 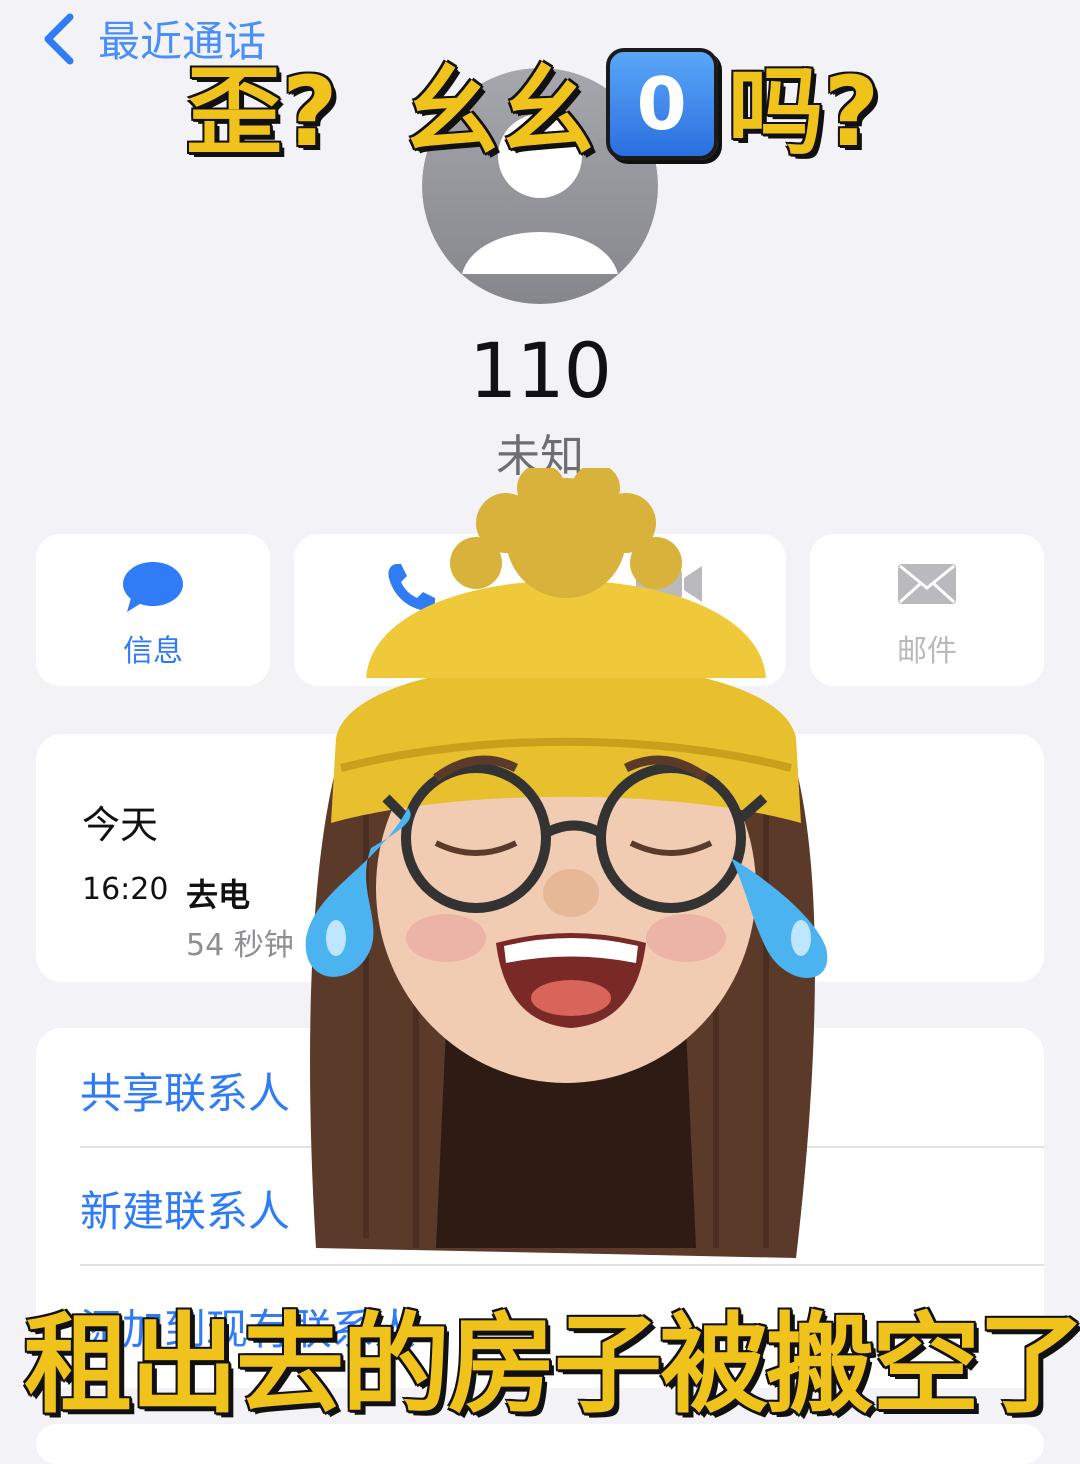 What do you see at coordinates (661, 103) in the screenshot?
I see `keycap-zero-emoji: 0` at bounding box center [661, 103].